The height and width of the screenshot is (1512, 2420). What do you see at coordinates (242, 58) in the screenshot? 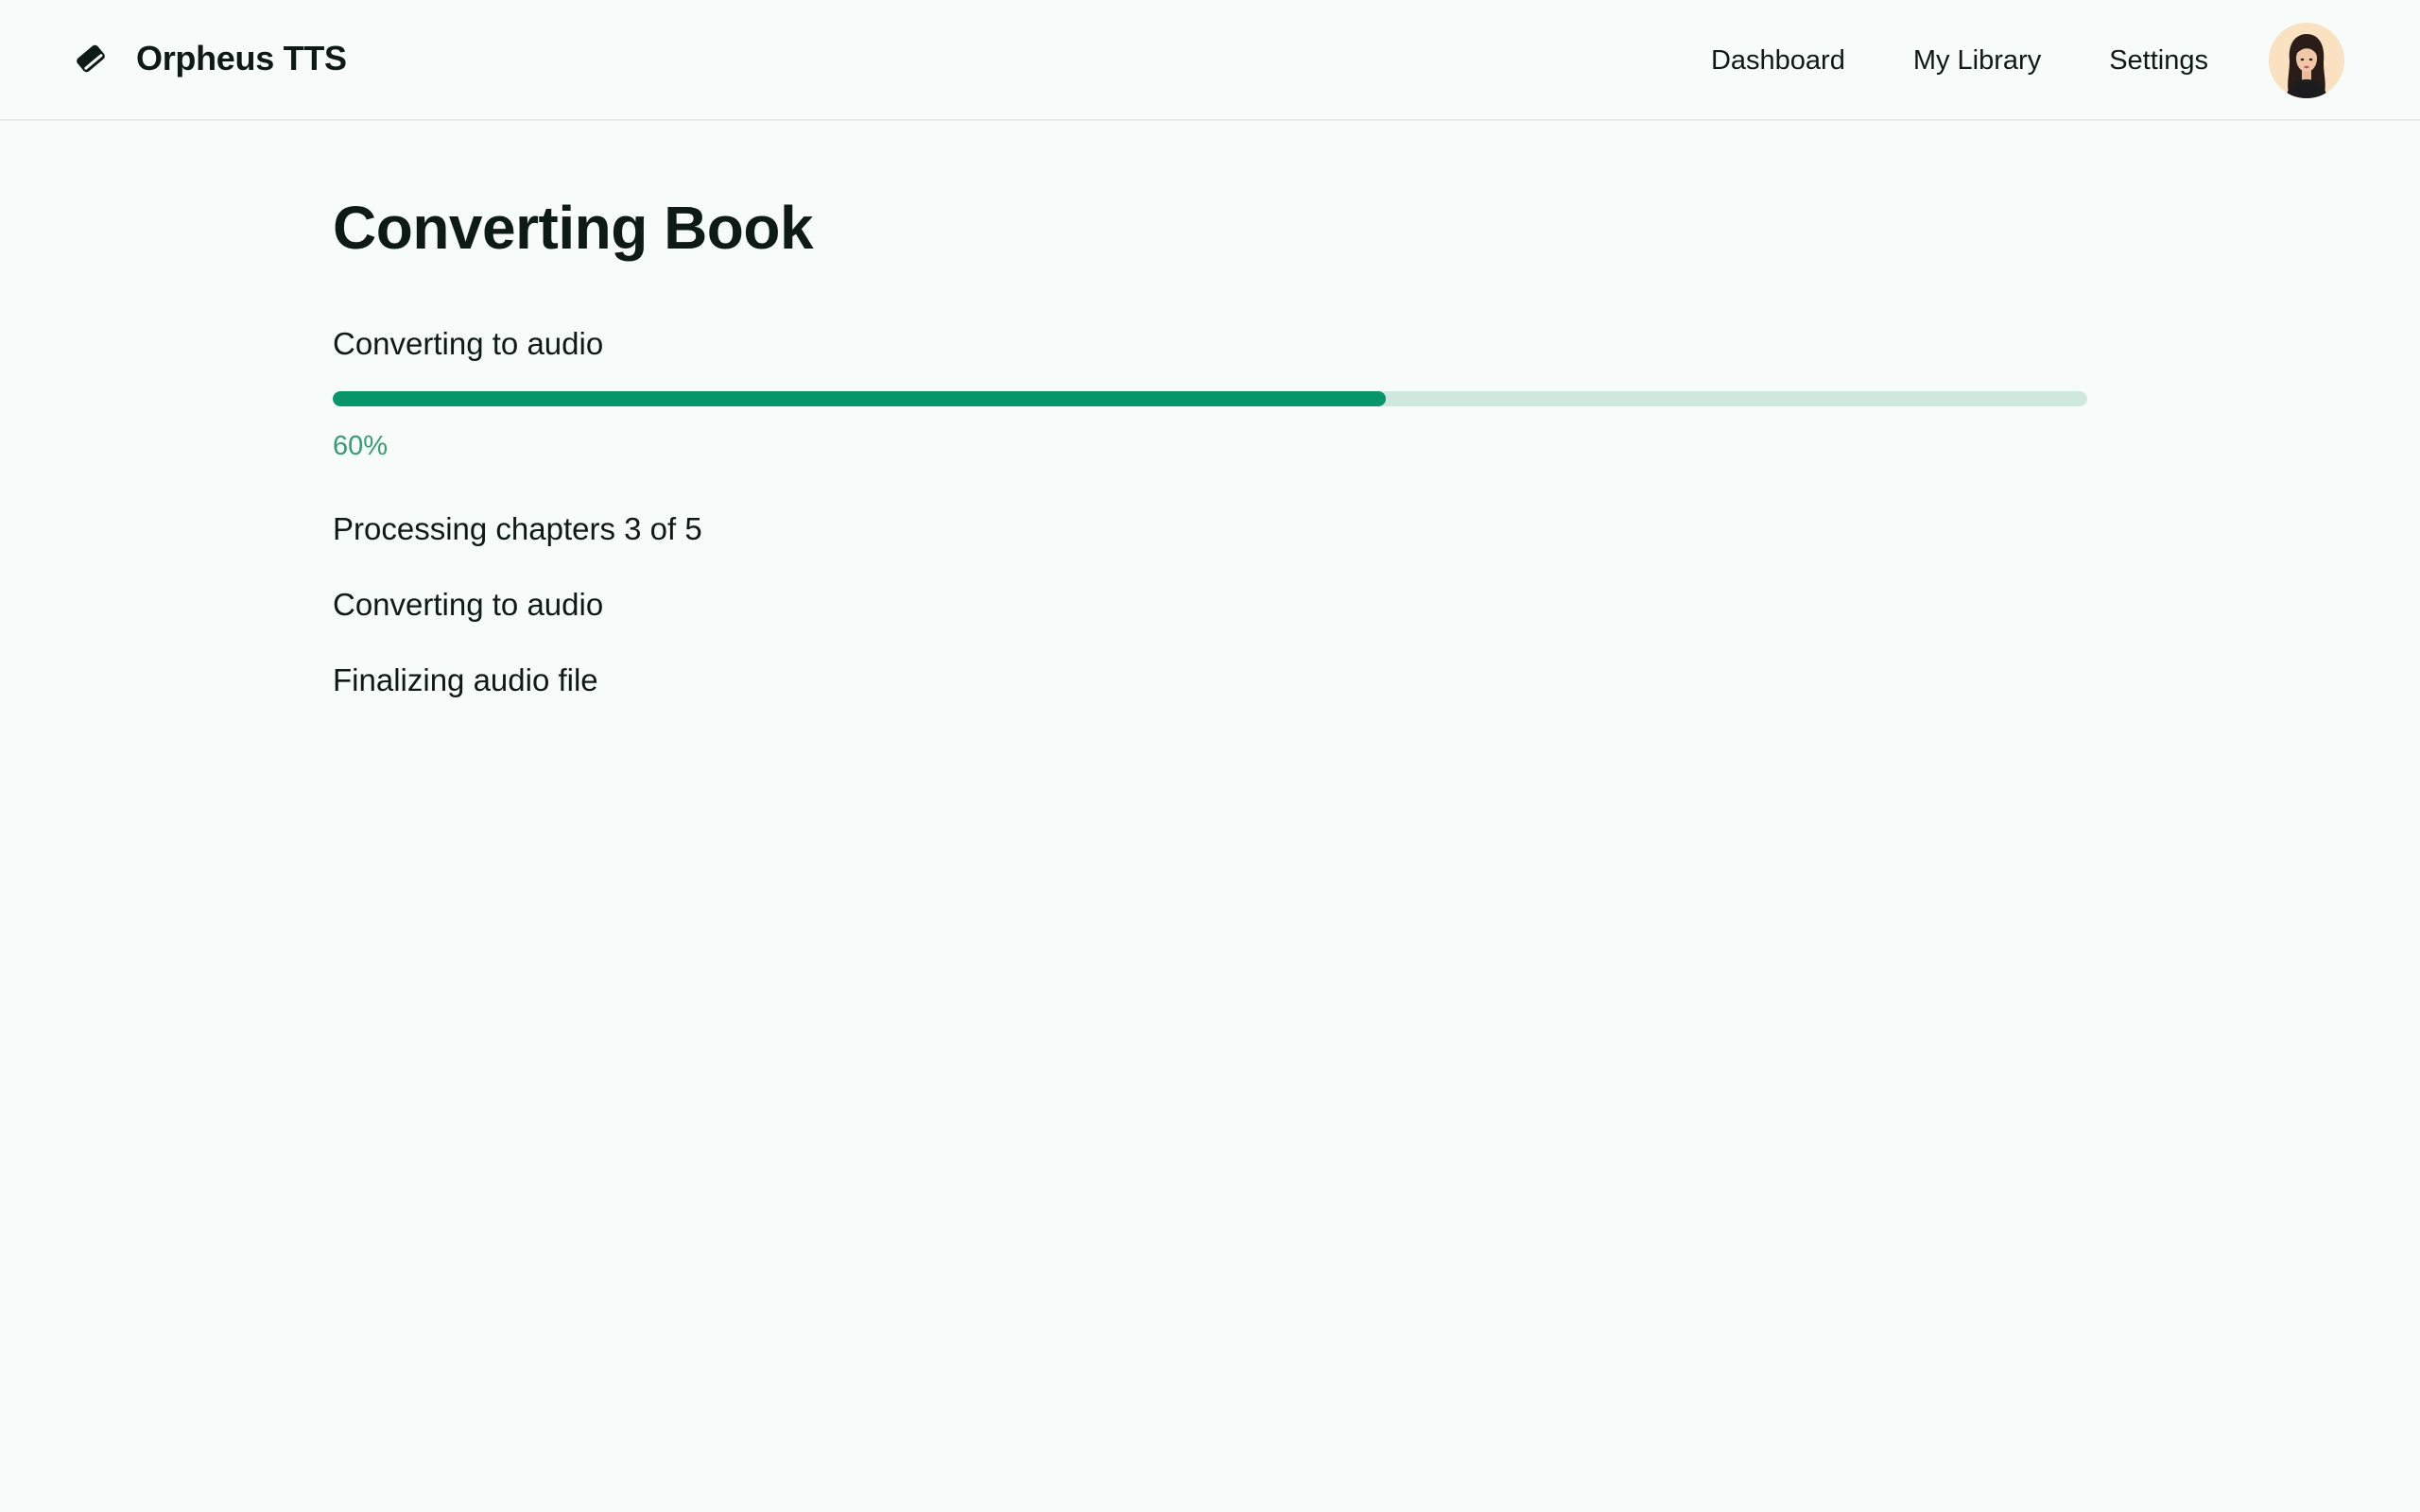
I see `brand-name: Orpheus TTS` at bounding box center [242, 58].